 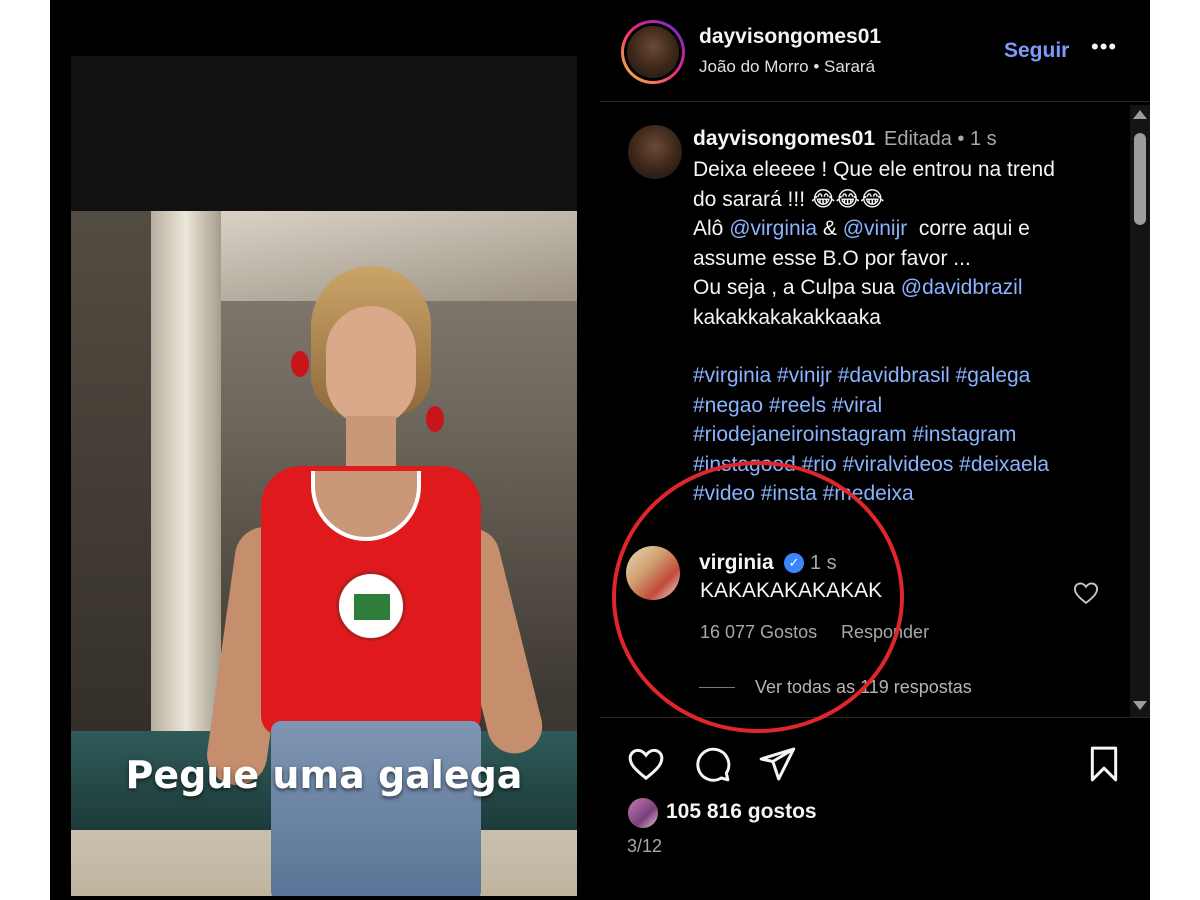 I want to click on share-send-icon, so click(x=777, y=764).